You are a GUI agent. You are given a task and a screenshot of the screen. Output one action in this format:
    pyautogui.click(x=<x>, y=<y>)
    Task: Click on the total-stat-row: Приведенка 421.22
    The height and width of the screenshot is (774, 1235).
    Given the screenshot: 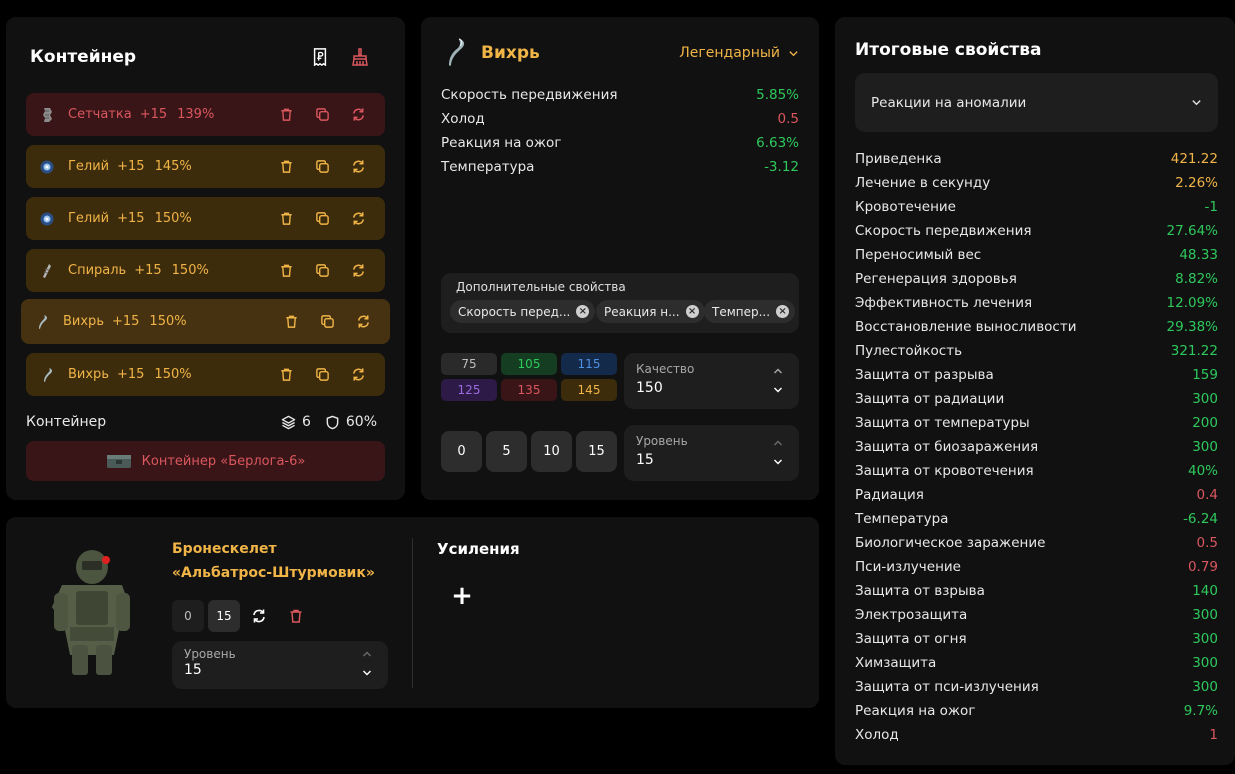 What is the action you would take?
    pyautogui.click(x=1036, y=159)
    